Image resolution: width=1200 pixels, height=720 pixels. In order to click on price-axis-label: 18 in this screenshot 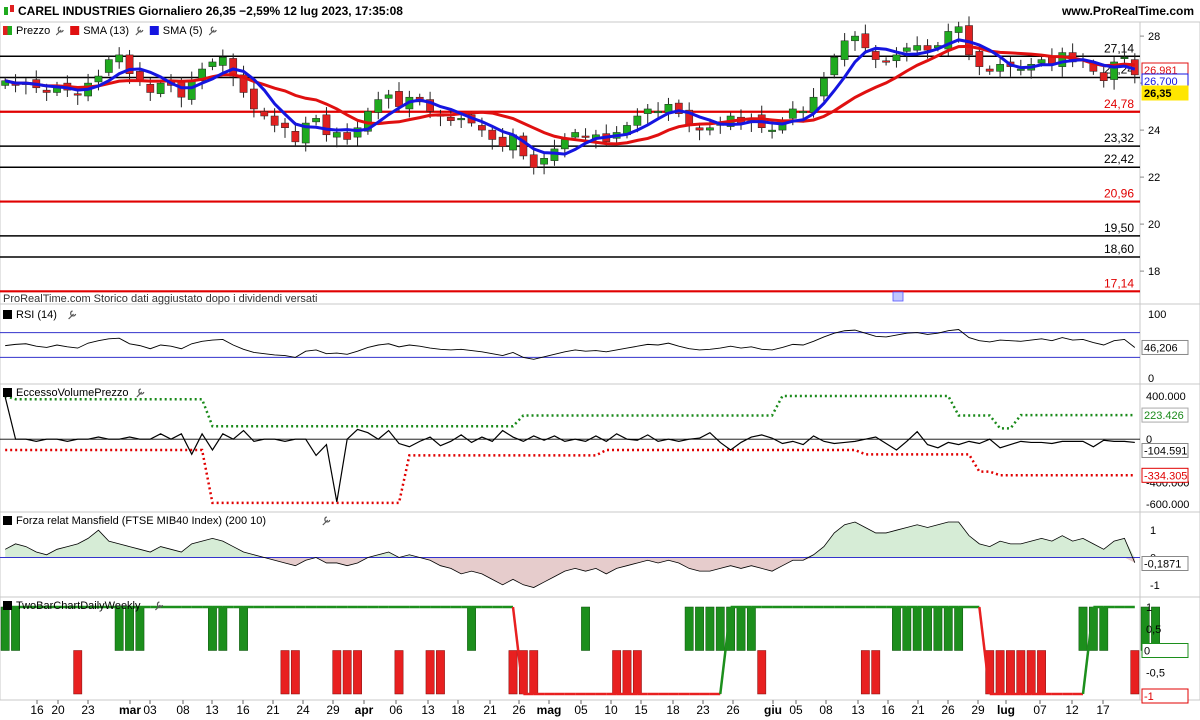, I will do `click(1154, 272)`.